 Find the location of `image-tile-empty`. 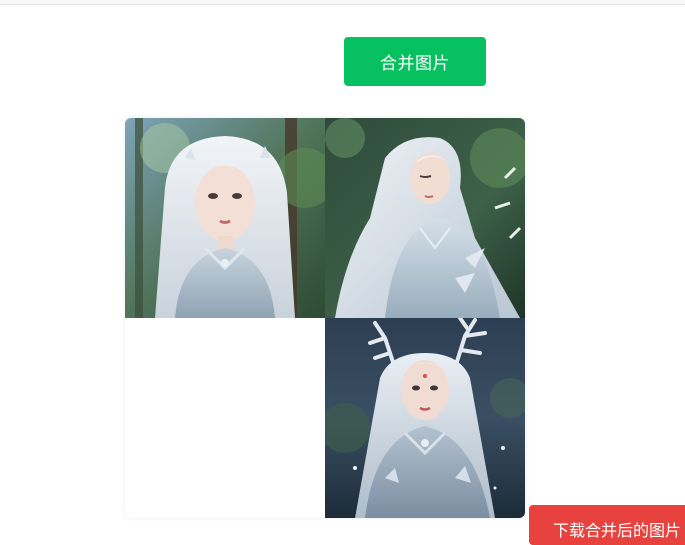

image-tile-empty is located at coordinates (225, 418).